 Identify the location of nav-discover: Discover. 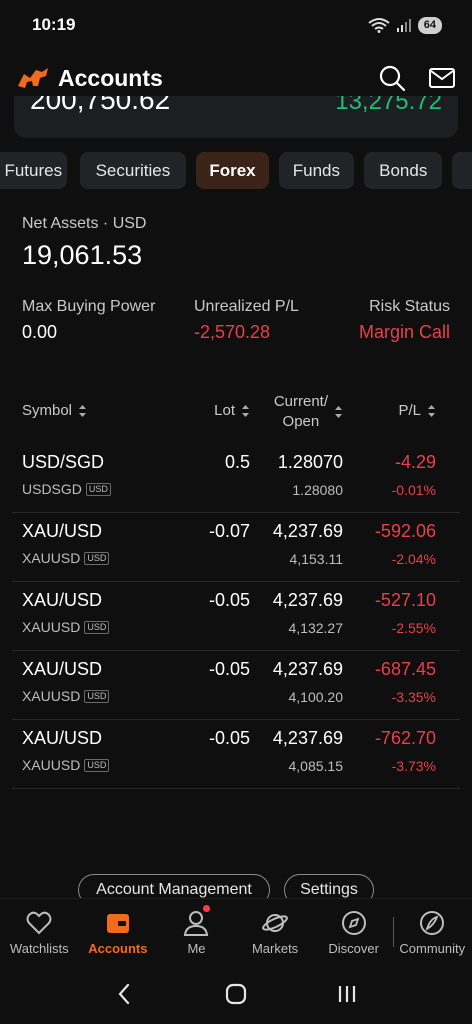
(353, 931).